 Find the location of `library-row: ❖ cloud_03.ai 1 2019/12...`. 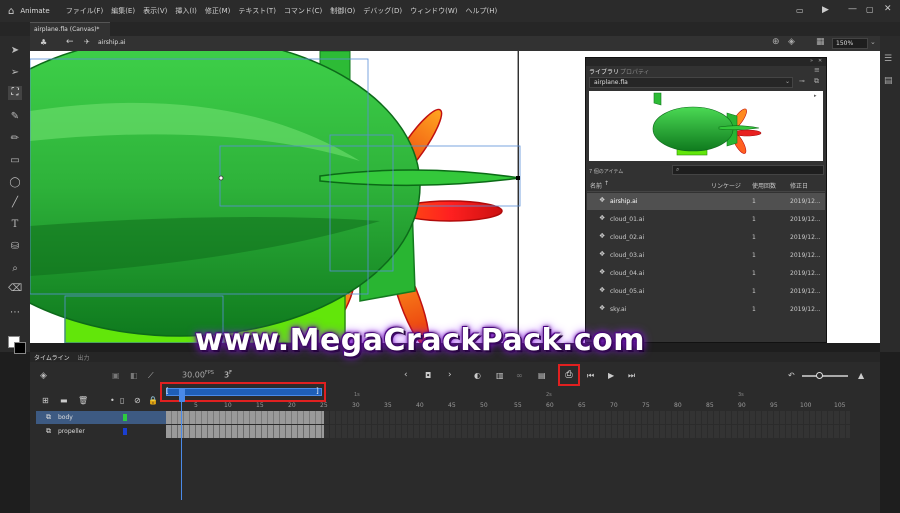

library-row: ❖ cloud_03.ai 1 2019/12... is located at coordinates (706, 255).